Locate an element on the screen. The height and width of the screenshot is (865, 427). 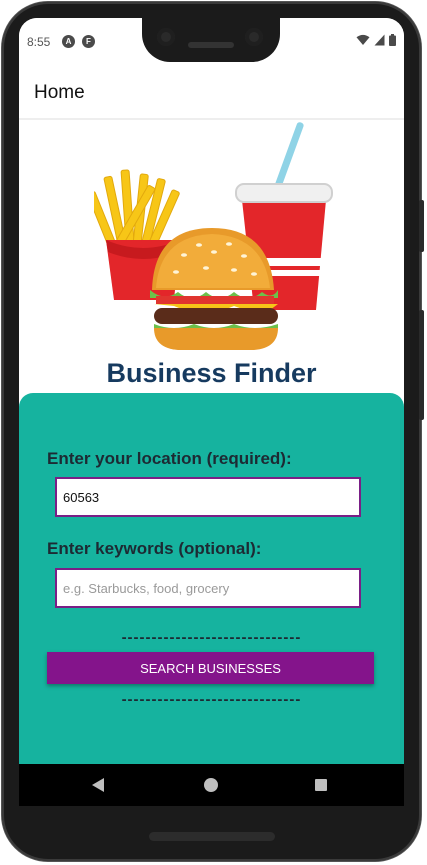
wifi-icon is located at coordinates (363, 39).